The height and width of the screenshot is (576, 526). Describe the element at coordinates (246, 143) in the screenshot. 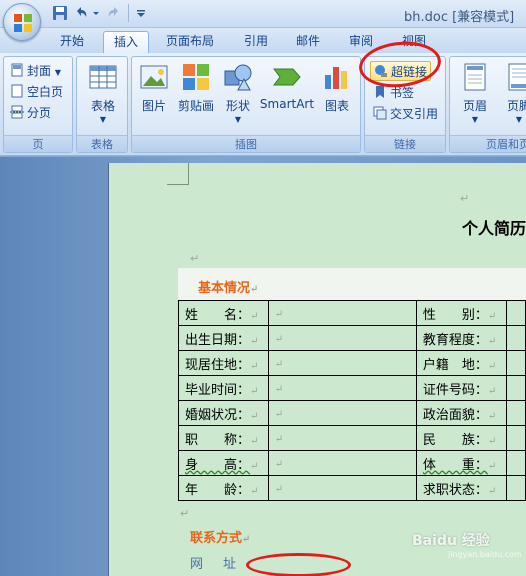

I see `illustrations-group-label: 插图` at that location.